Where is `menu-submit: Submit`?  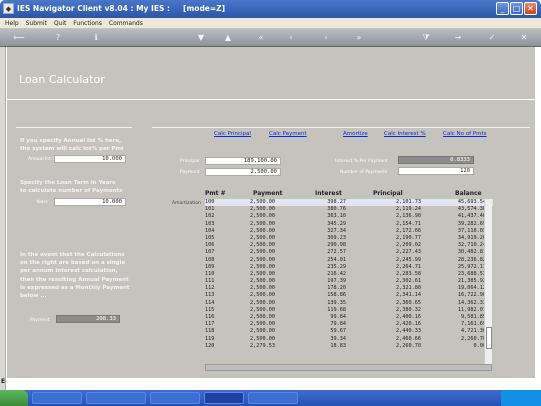 menu-submit: Submit is located at coordinates (36, 23).